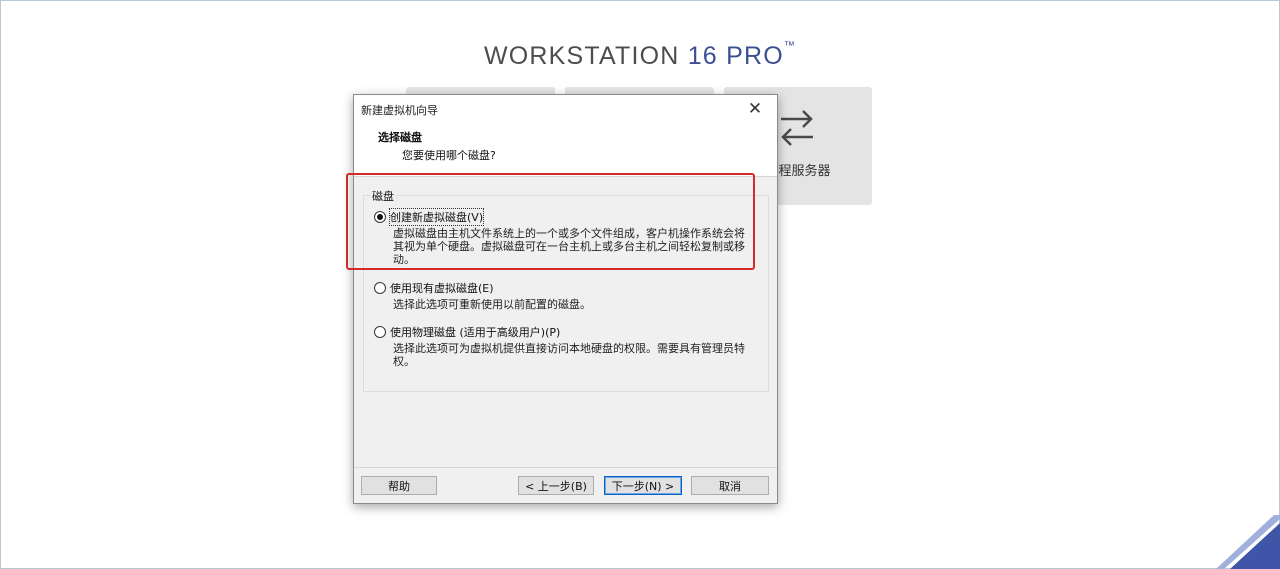 This screenshot has width=1280, height=569. I want to click on radio-create-new-disk: 创建新虚拟磁盘(V), so click(429, 217).